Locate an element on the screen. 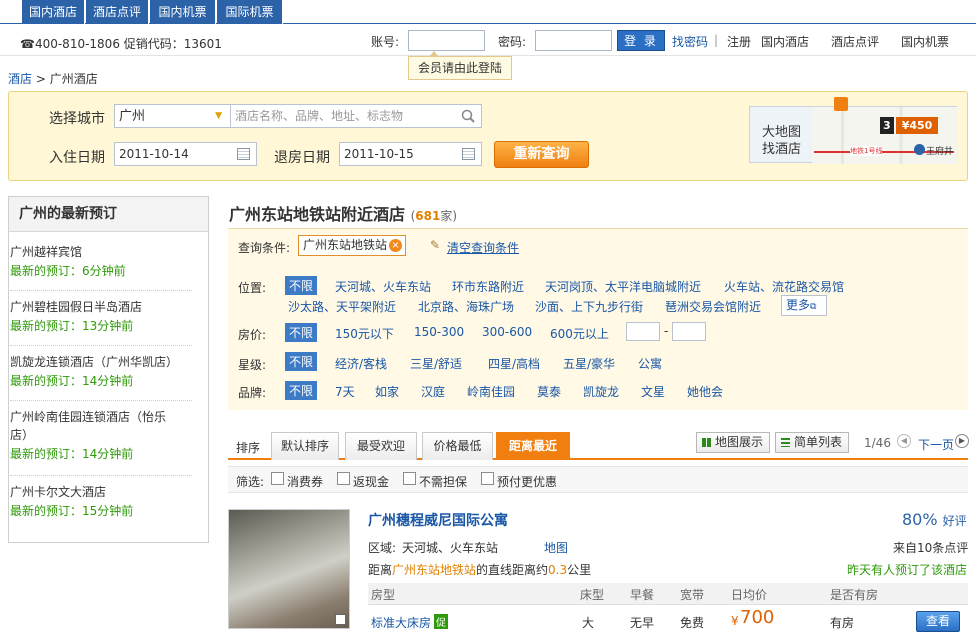 The width and height of the screenshot is (976, 637). sort-distance-tab: 距离最近 is located at coordinates (533, 446).